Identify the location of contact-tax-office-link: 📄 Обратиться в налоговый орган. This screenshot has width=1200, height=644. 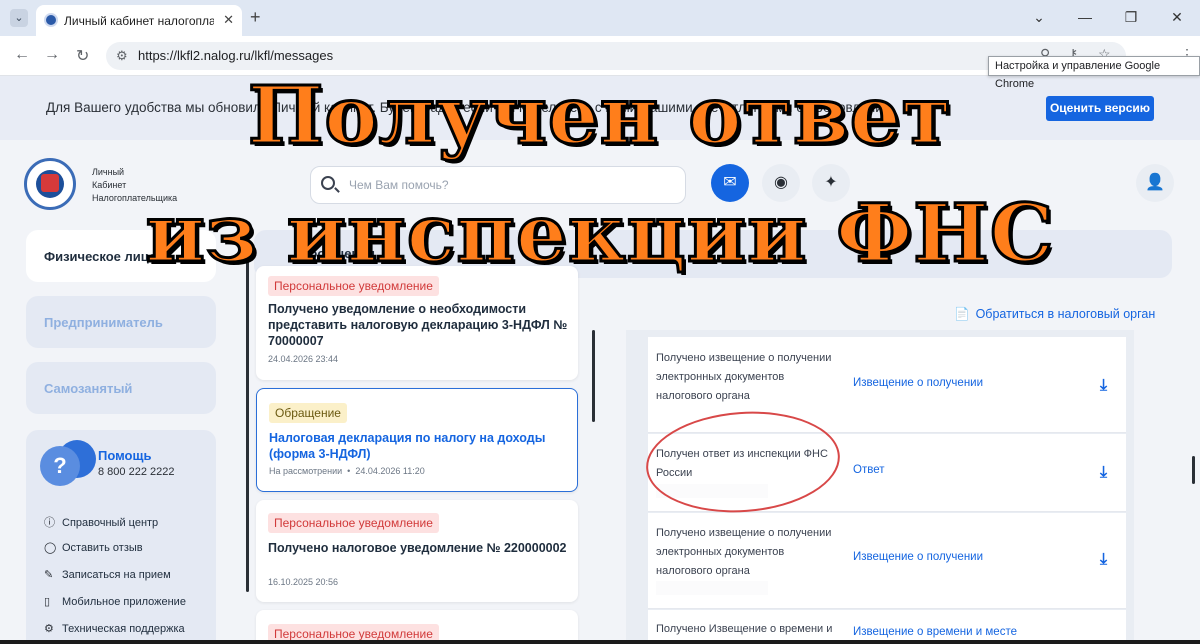
(1054, 314).